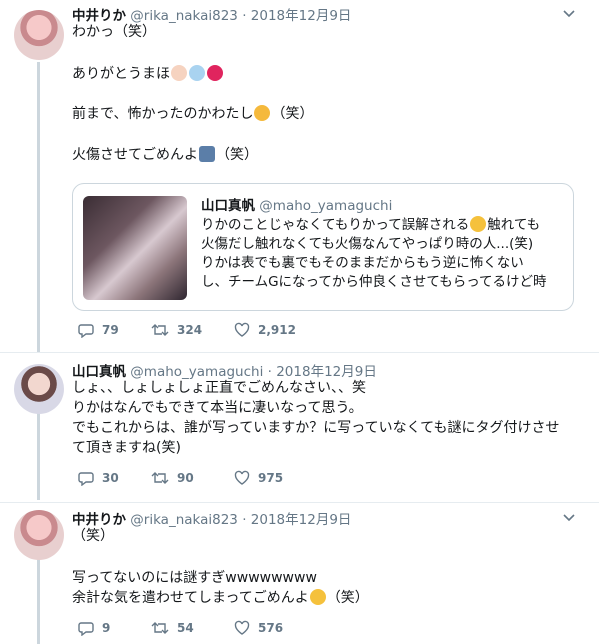 The width and height of the screenshot is (599, 644). I want to click on tweet-text-line: ありがとうまほ, so click(148, 74).